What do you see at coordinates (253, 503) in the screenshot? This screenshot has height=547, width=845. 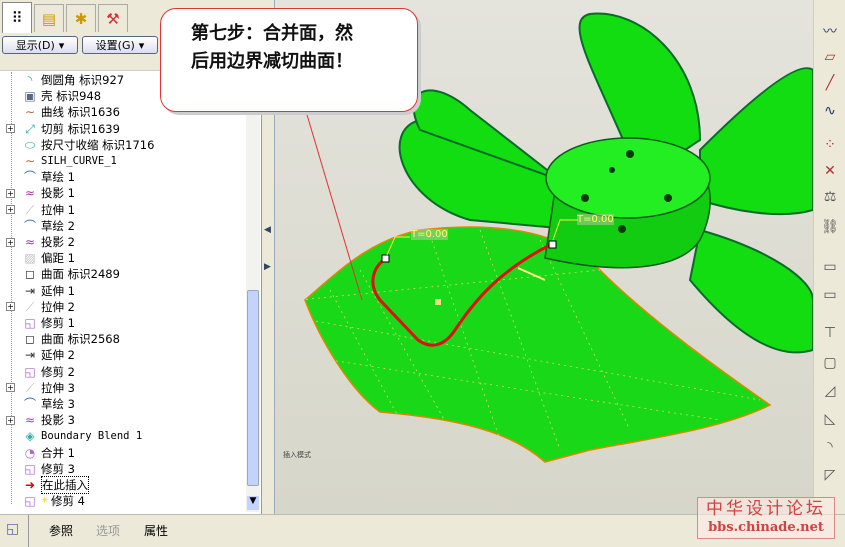 I see `scroll-down-arrow: ▼` at bounding box center [253, 503].